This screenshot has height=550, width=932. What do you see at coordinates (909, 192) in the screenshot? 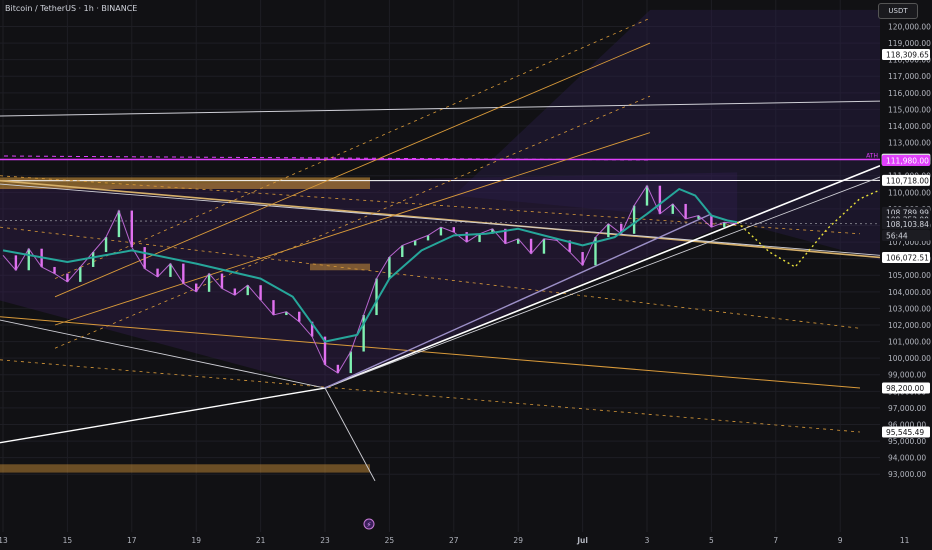
I see `price-tick-label: 110,000.00` at bounding box center [909, 192].